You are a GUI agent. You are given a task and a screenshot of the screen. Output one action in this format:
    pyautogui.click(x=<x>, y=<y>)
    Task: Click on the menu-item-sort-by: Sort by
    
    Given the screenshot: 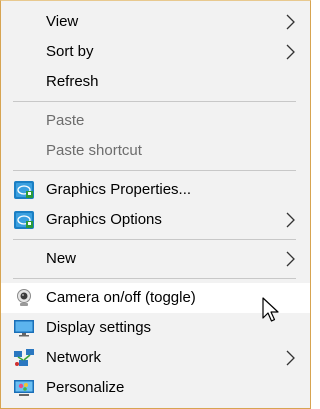 What is the action you would take?
    pyautogui.click(x=155, y=52)
    